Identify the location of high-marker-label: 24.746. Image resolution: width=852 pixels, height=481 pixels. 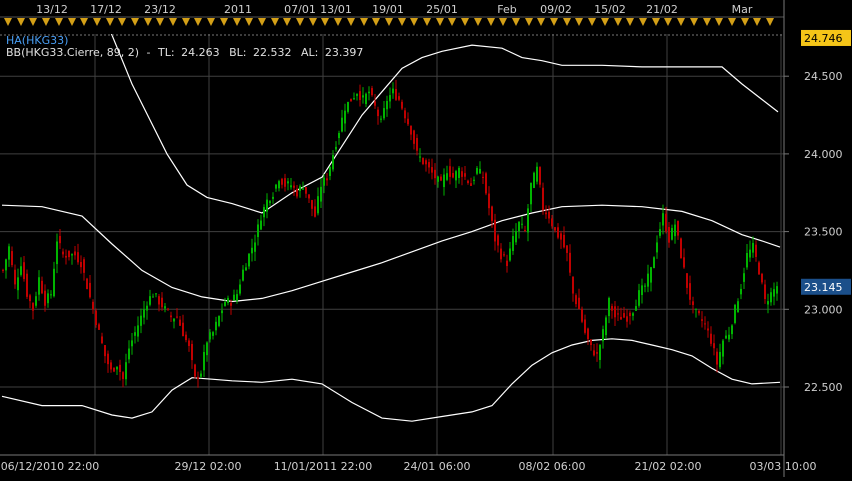
(823, 38).